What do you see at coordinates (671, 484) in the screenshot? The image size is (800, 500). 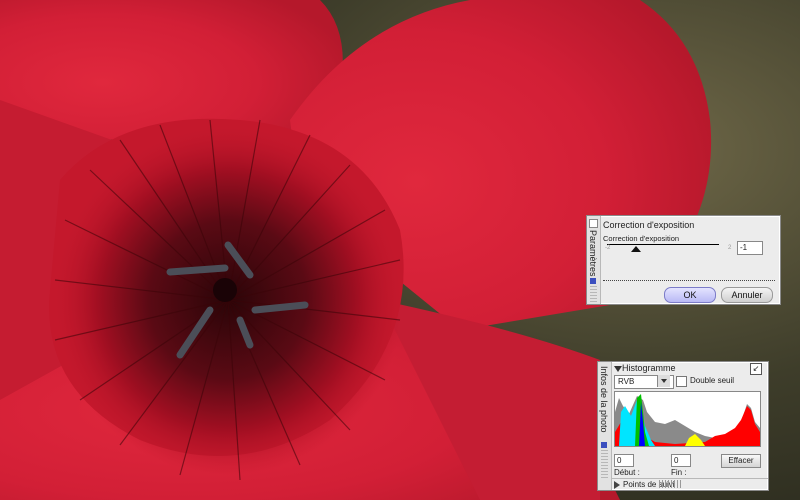 I see `grip-dots` at bounding box center [671, 484].